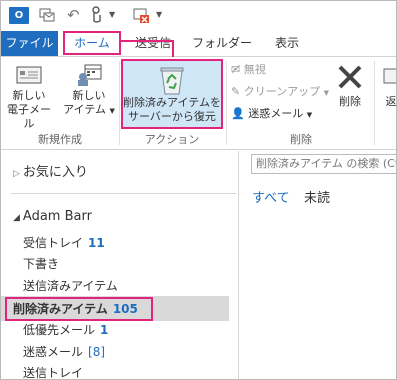 The height and width of the screenshot is (380, 397). What do you see at coordinates (159, 14) in the screenshot?
I see `customize-caret-icon: ▼` at bounding box center [159, 14].